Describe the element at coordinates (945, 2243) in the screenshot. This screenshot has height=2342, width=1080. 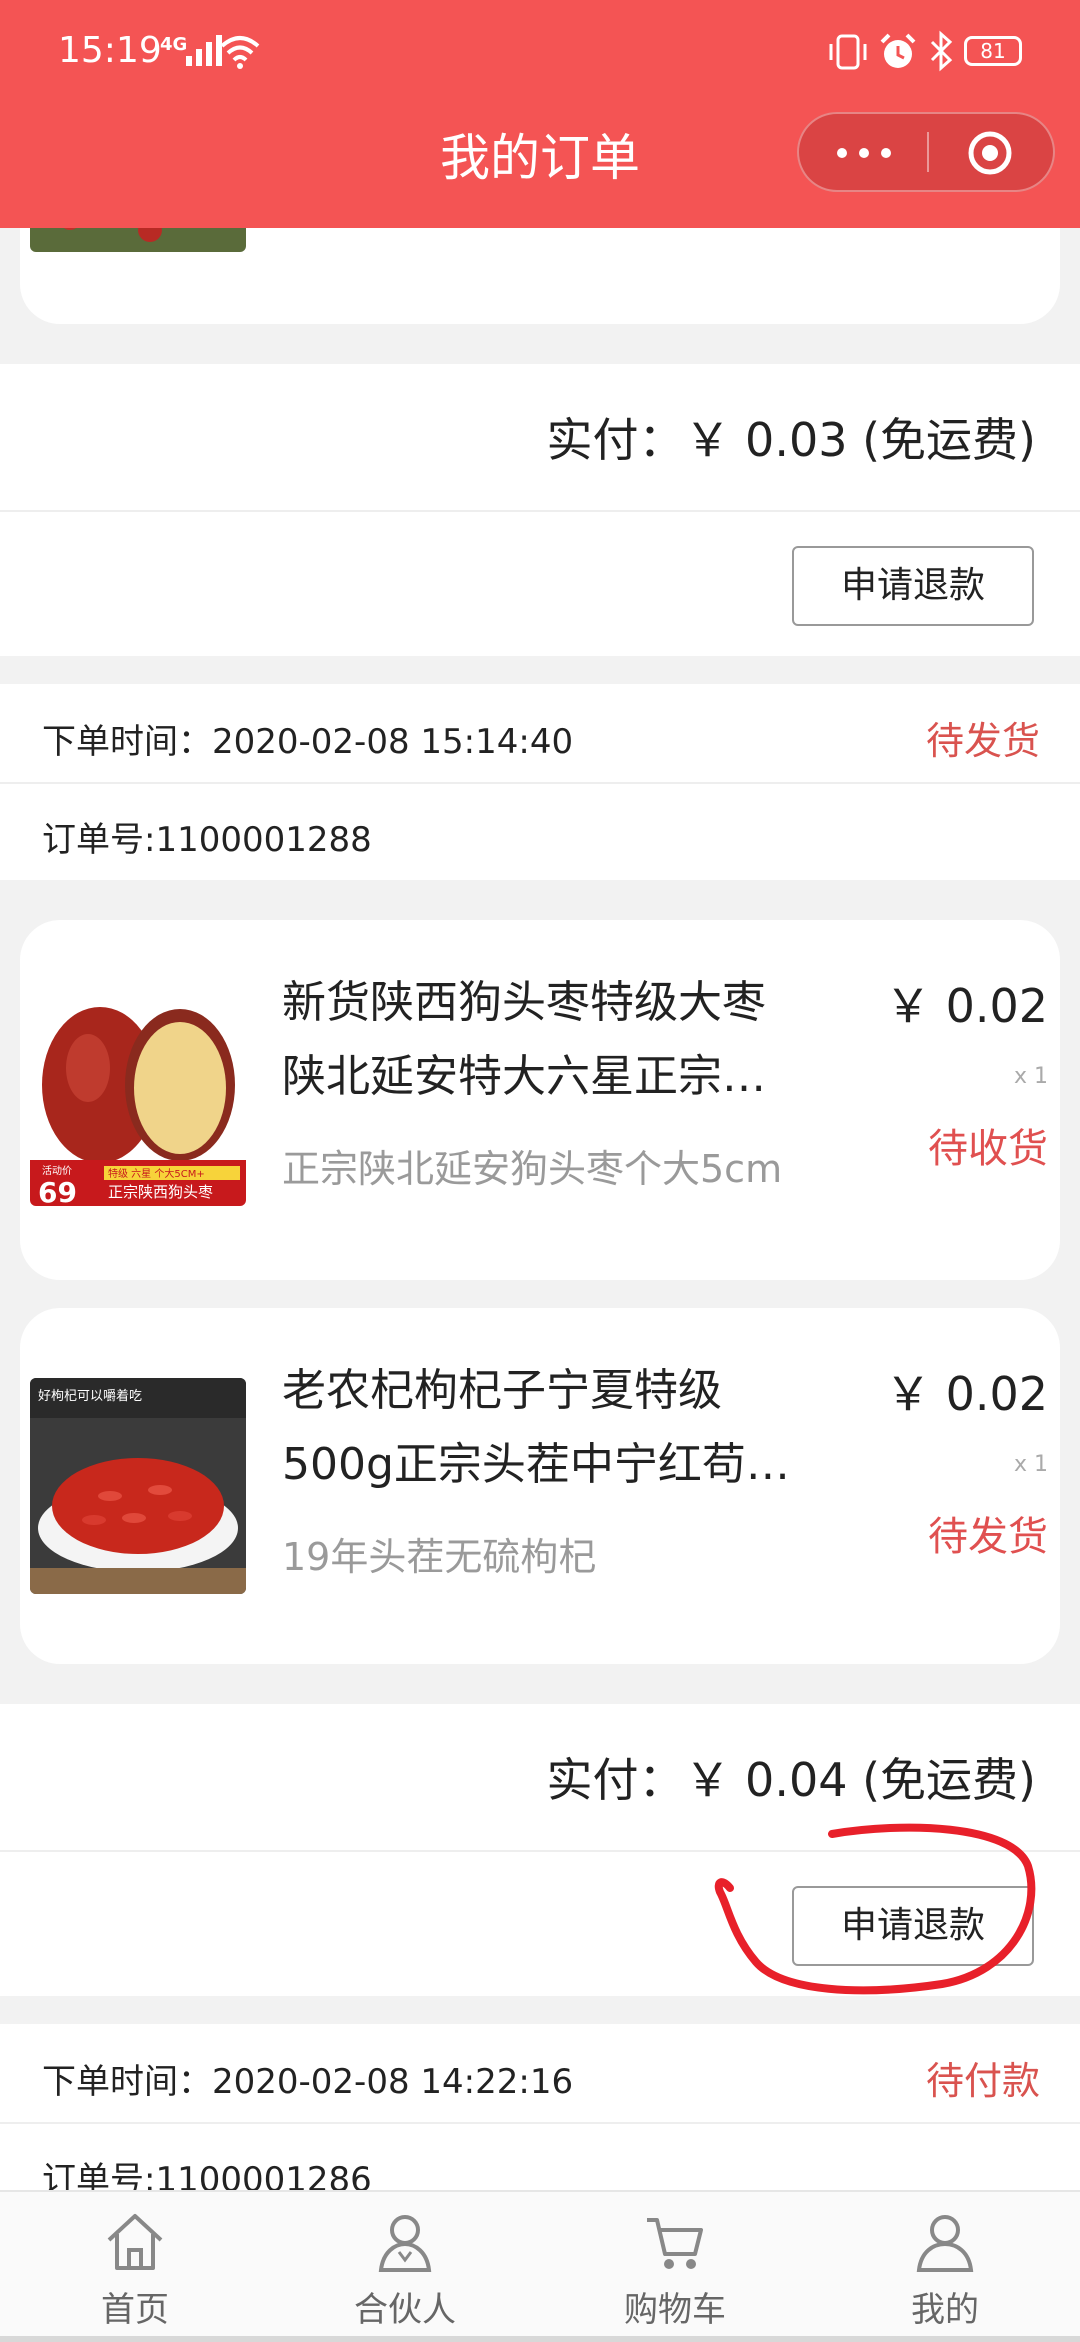
I see `profile-icon` at that location.